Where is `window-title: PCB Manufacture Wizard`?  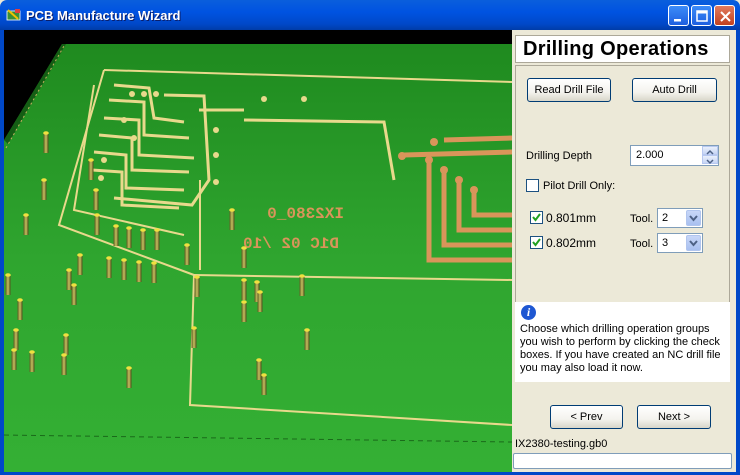 window-title: PCB Manufacture Wizard is located at coordinates (103, 15).